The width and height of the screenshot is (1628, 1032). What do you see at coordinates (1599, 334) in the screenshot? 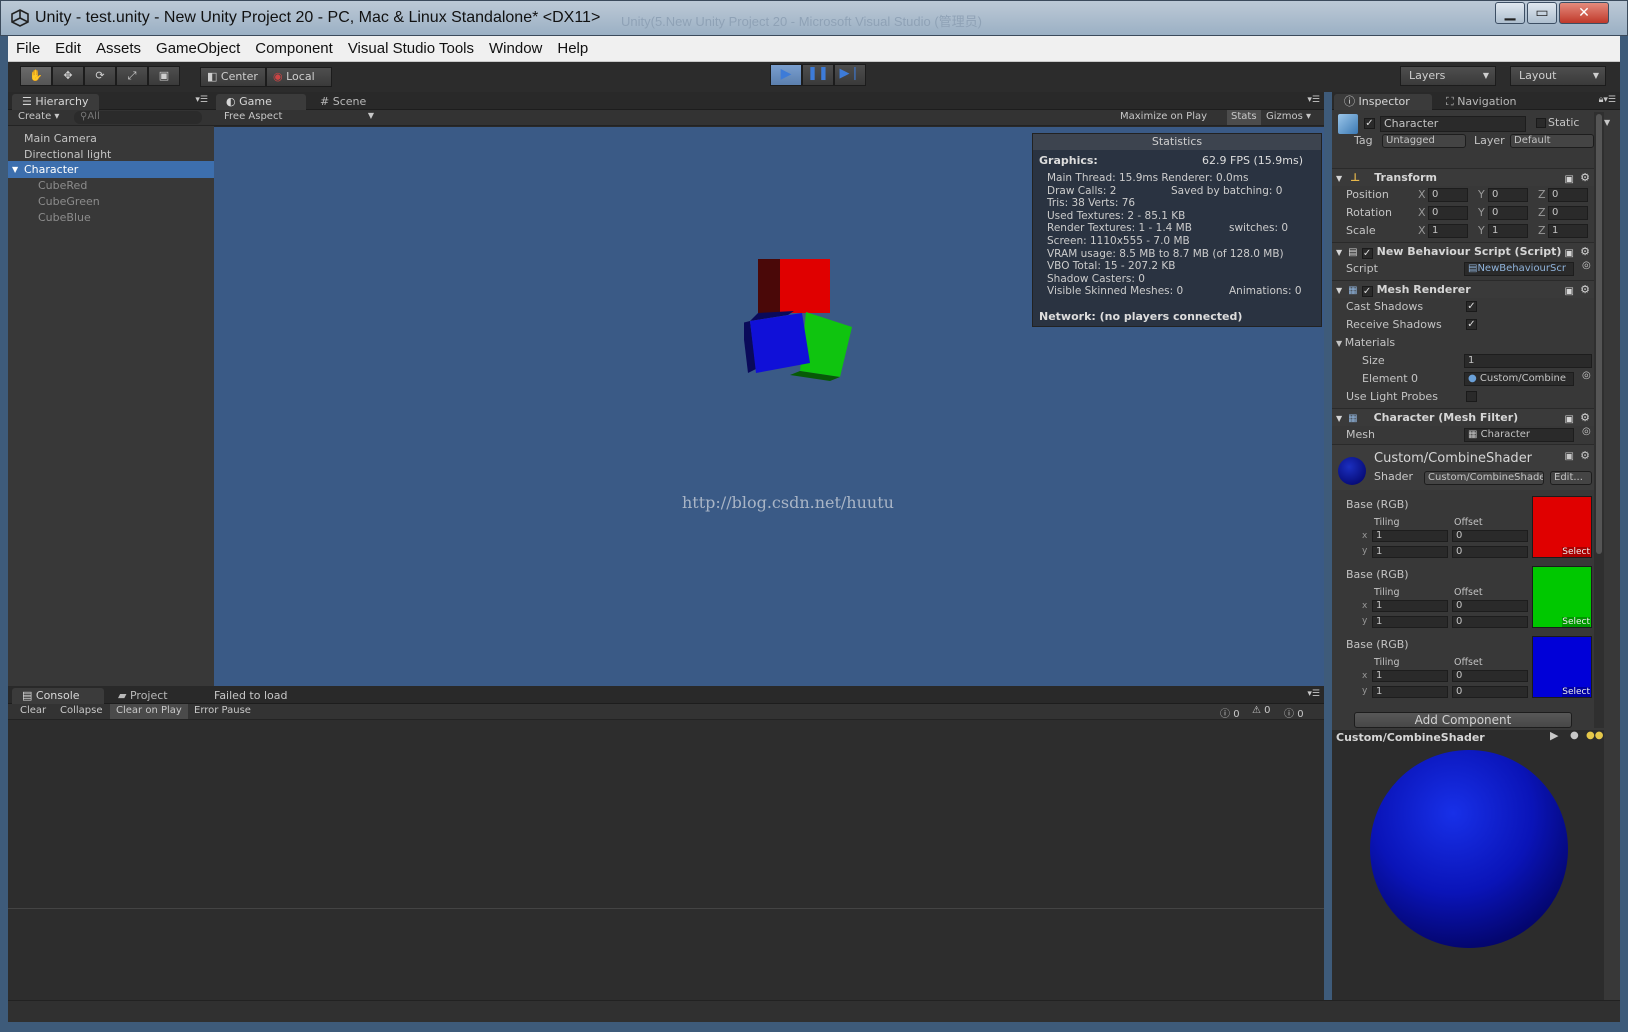
I see `scrollbar-thumb` at bounding box center [1599, 334].